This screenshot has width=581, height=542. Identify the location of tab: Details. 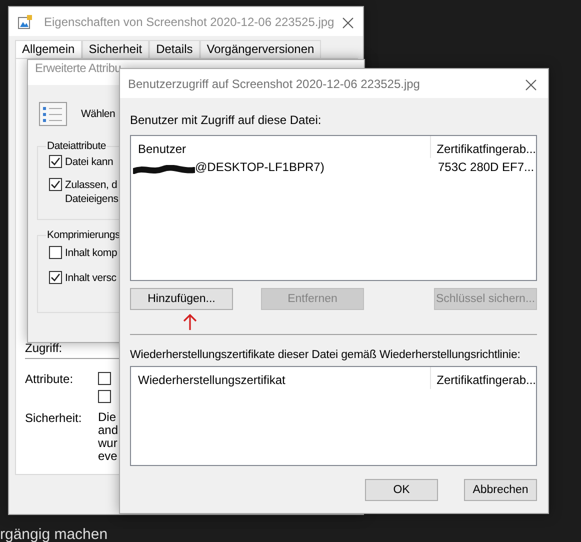
(174, 49).